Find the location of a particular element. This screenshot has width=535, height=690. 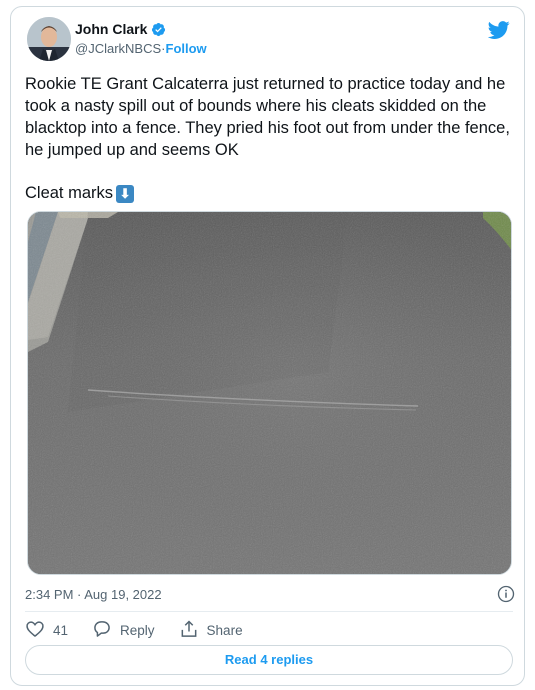

tweet-meta-row: 2:34 PM · Aug 19, 2022 is located at coordinates (270, 594).